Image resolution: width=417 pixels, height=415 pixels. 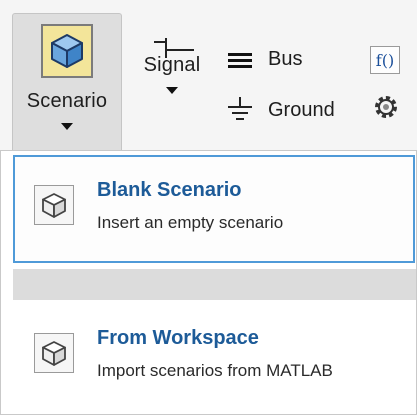 I want to click on menu-item-title: From Workspace, so click(x=178, y=338).